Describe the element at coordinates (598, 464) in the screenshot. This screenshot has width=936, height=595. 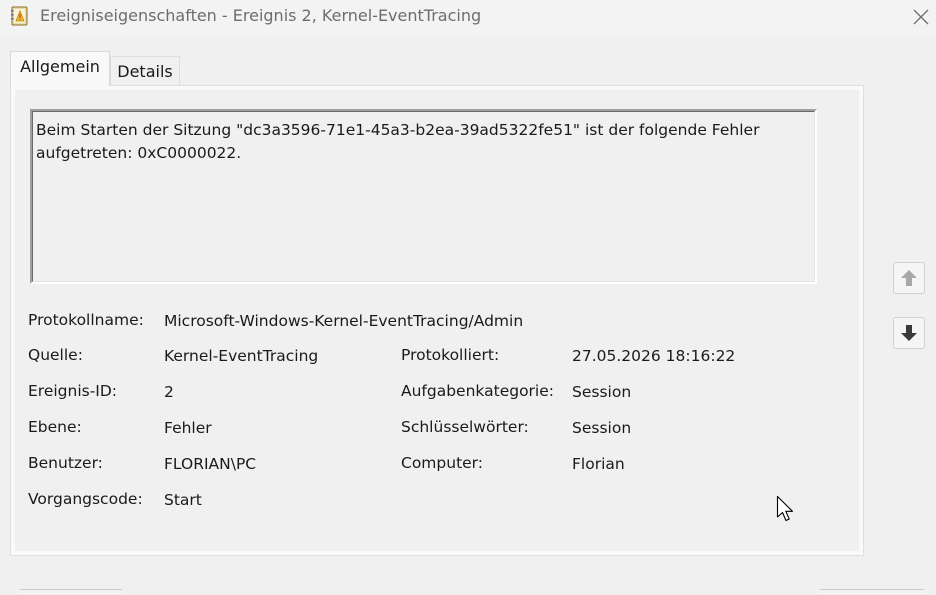
I see `computer-value: Florian` at that location.